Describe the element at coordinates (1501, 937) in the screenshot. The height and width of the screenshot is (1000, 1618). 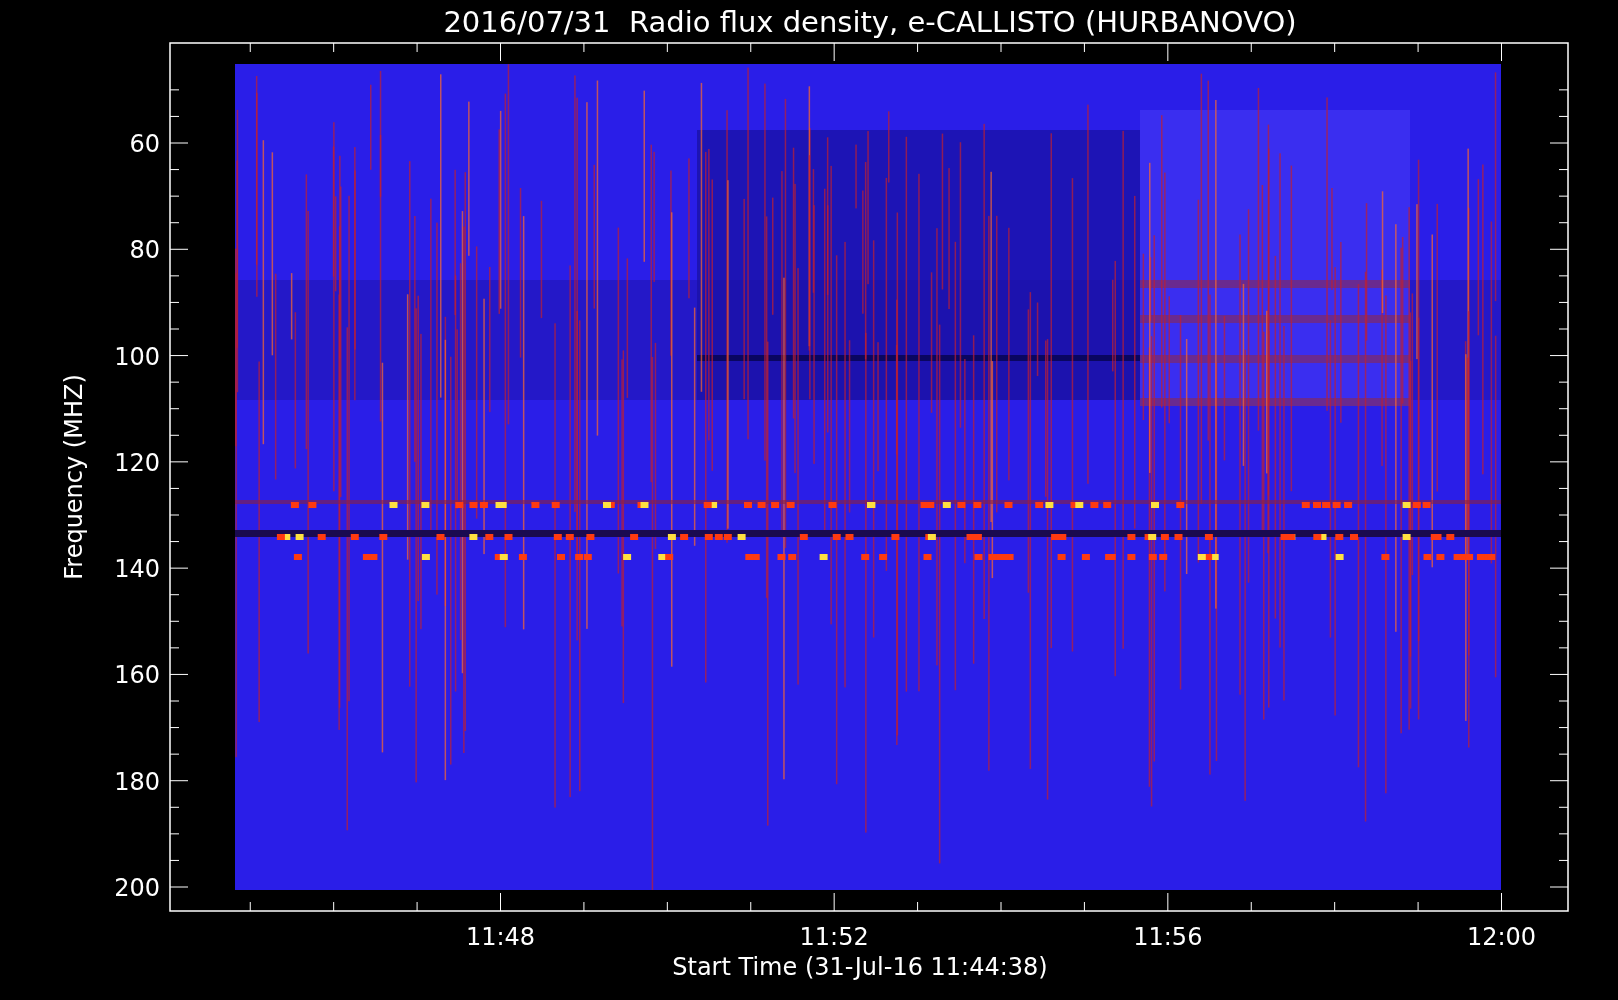
I see `x-tick-label: 12:00` at that location.